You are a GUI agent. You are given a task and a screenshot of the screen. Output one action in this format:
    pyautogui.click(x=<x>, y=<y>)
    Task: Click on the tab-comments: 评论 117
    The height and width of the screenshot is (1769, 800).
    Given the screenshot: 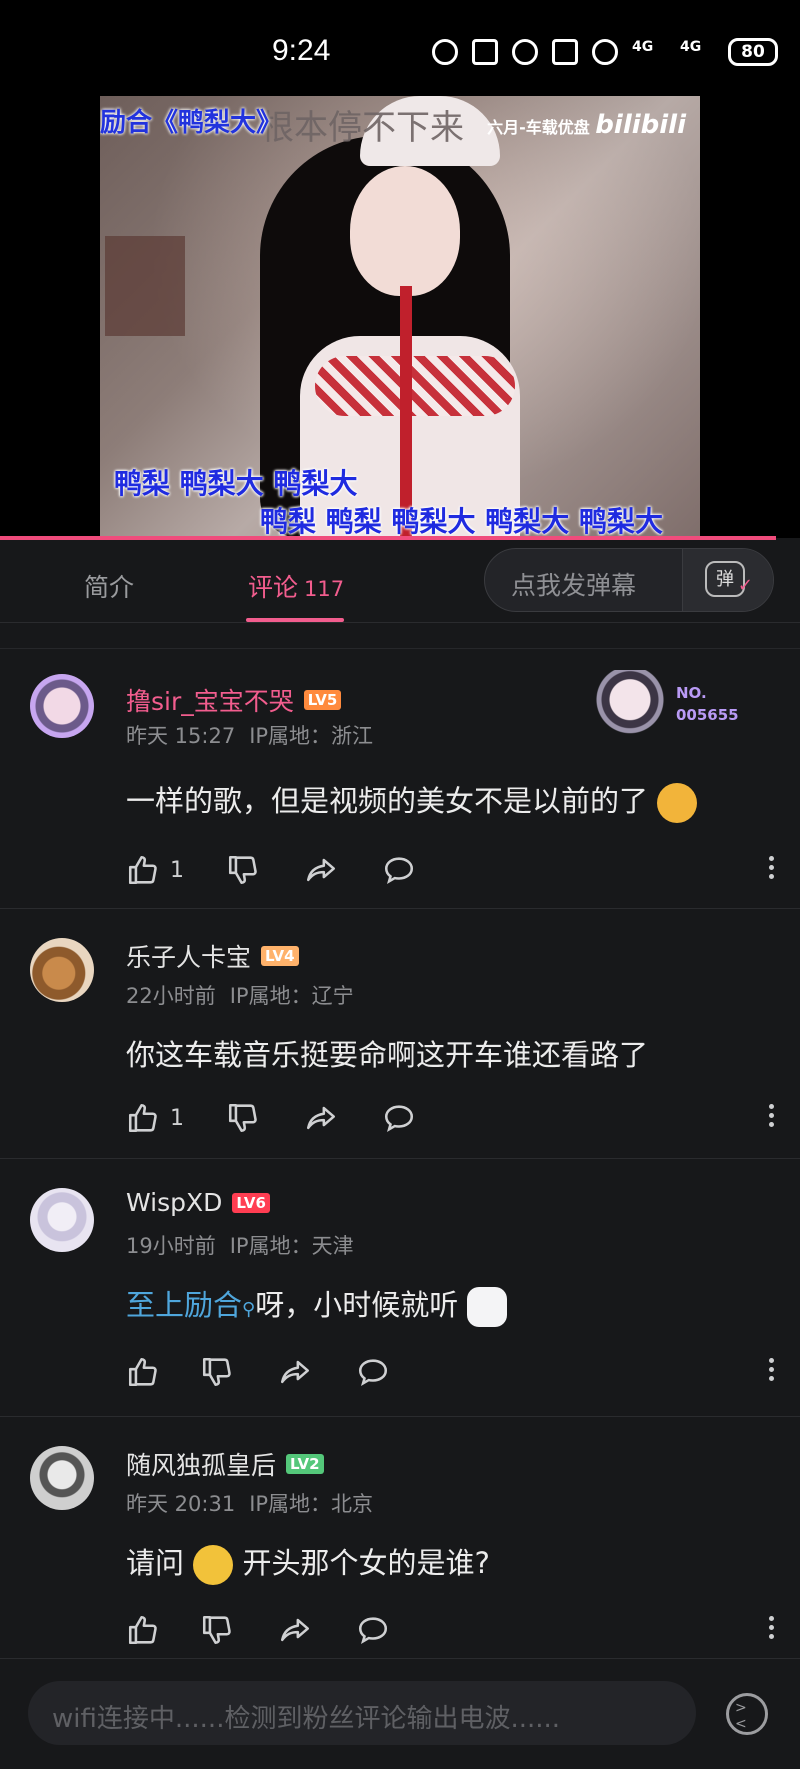 What is the action you would take?
    pyautogui.click(x=296, y=586)
    